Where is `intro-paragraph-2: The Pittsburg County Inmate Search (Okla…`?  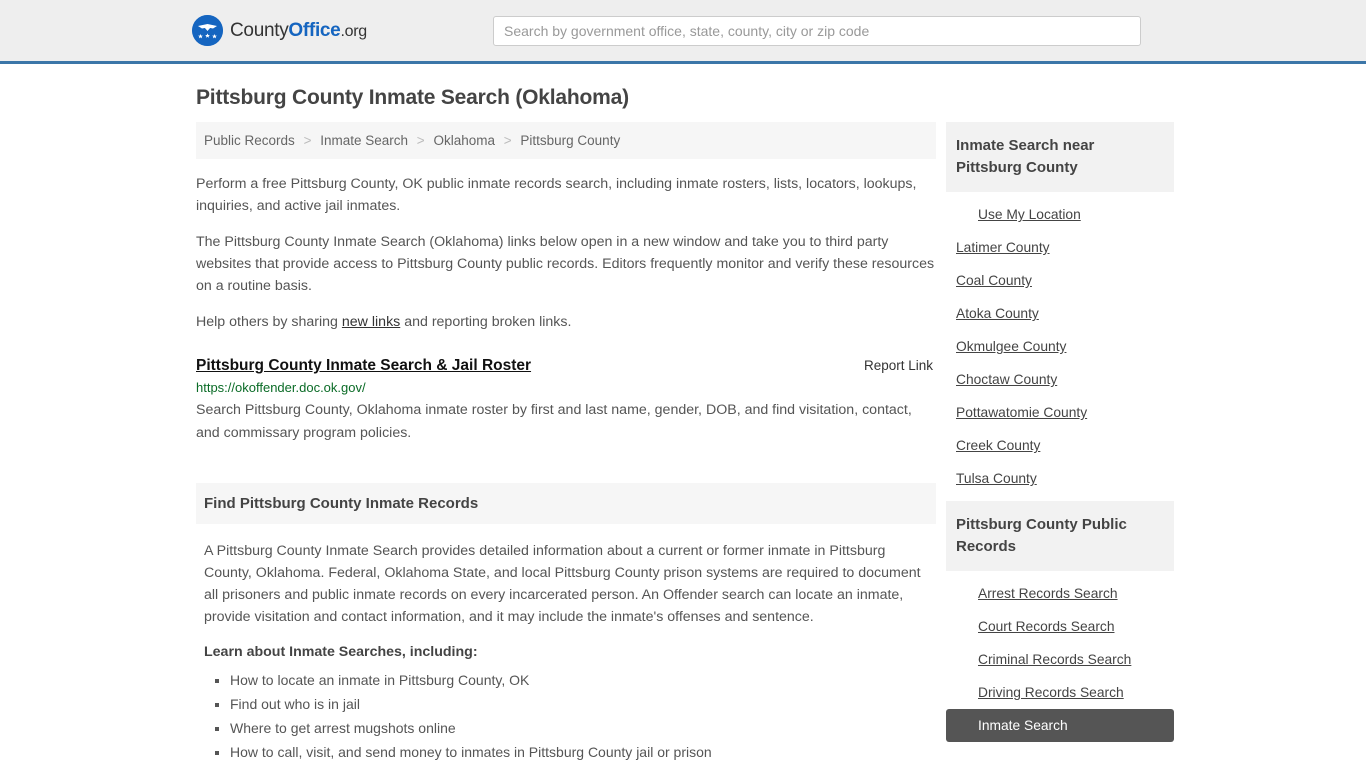 intro-paragraph-2: The Pittsburg County Inmate Search (Okla… is located at coordinates (565, 264).